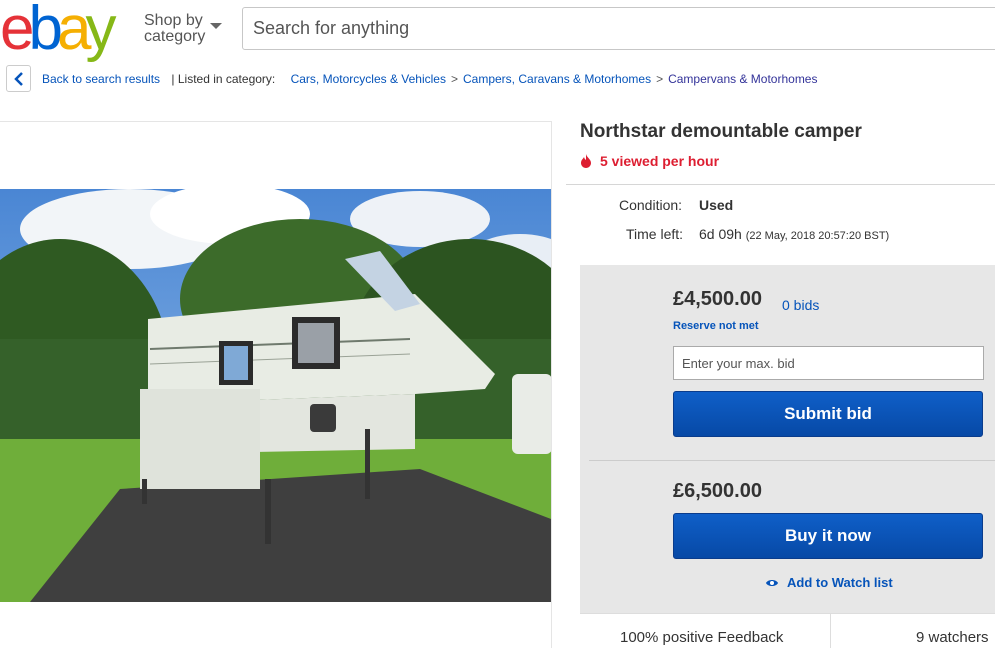  I want to click on views-indicator: 5 viewed per hour, so click(649, 161).